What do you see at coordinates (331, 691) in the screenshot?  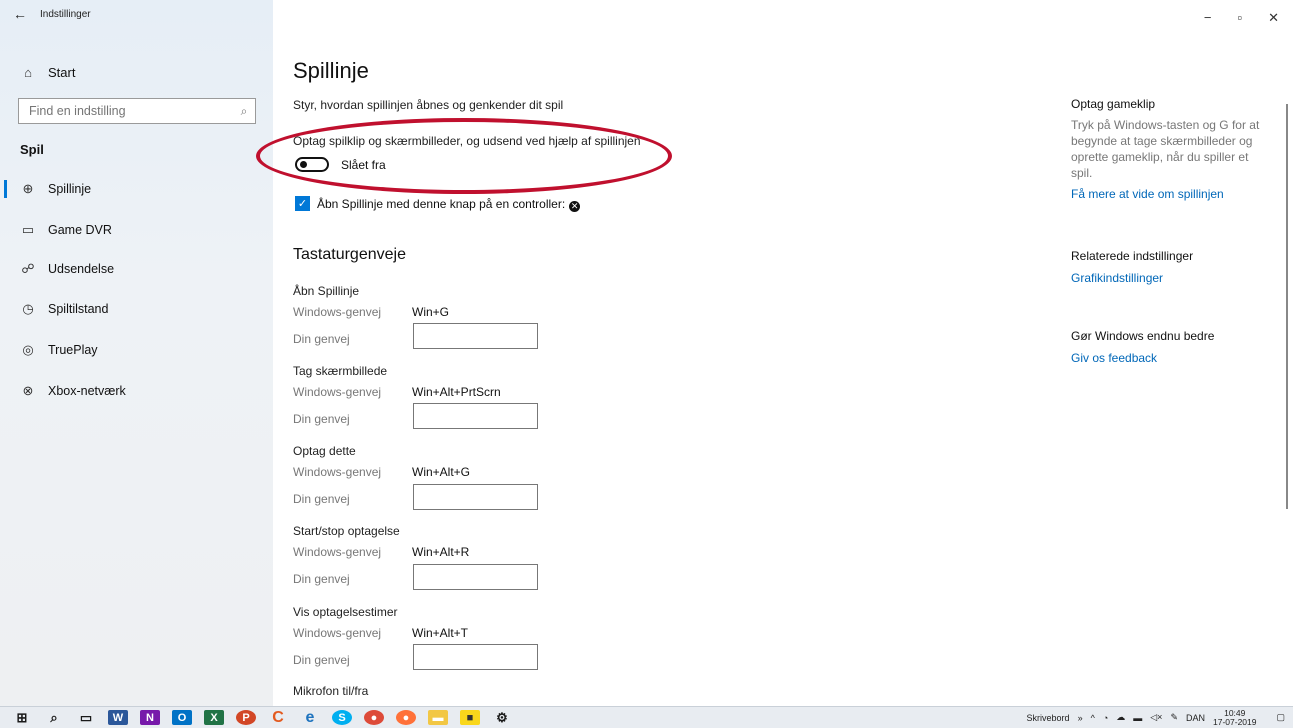 I see `shortcut-title: Mikrofon til/fra` at bounding box center [331, 691].